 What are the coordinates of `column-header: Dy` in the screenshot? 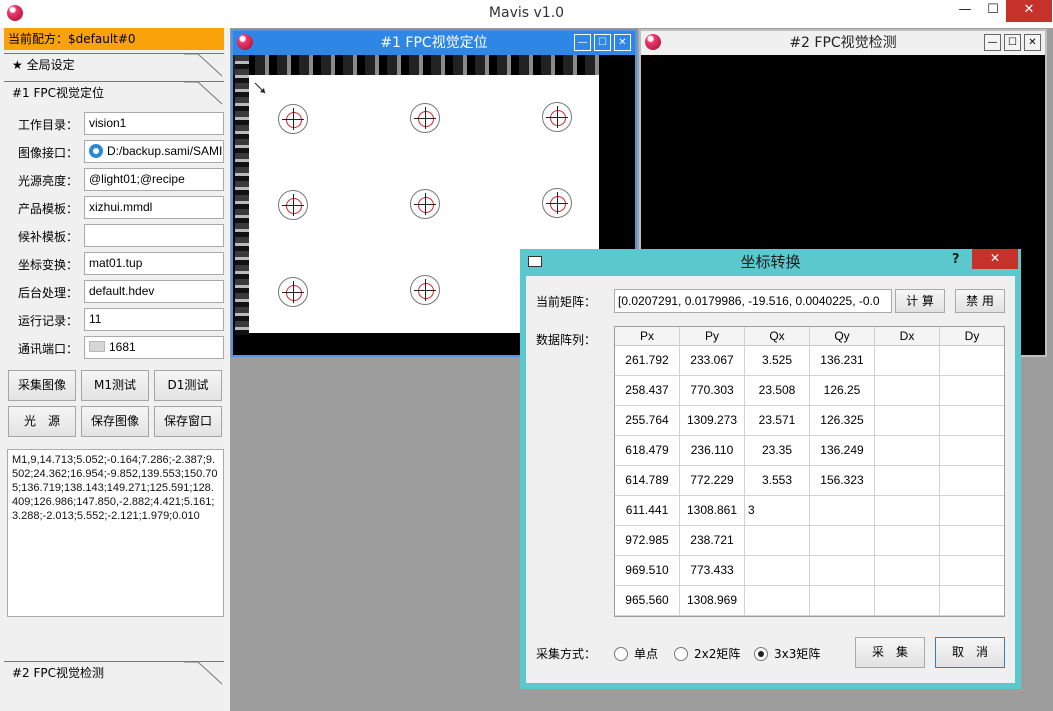 It's located at (972, 336).